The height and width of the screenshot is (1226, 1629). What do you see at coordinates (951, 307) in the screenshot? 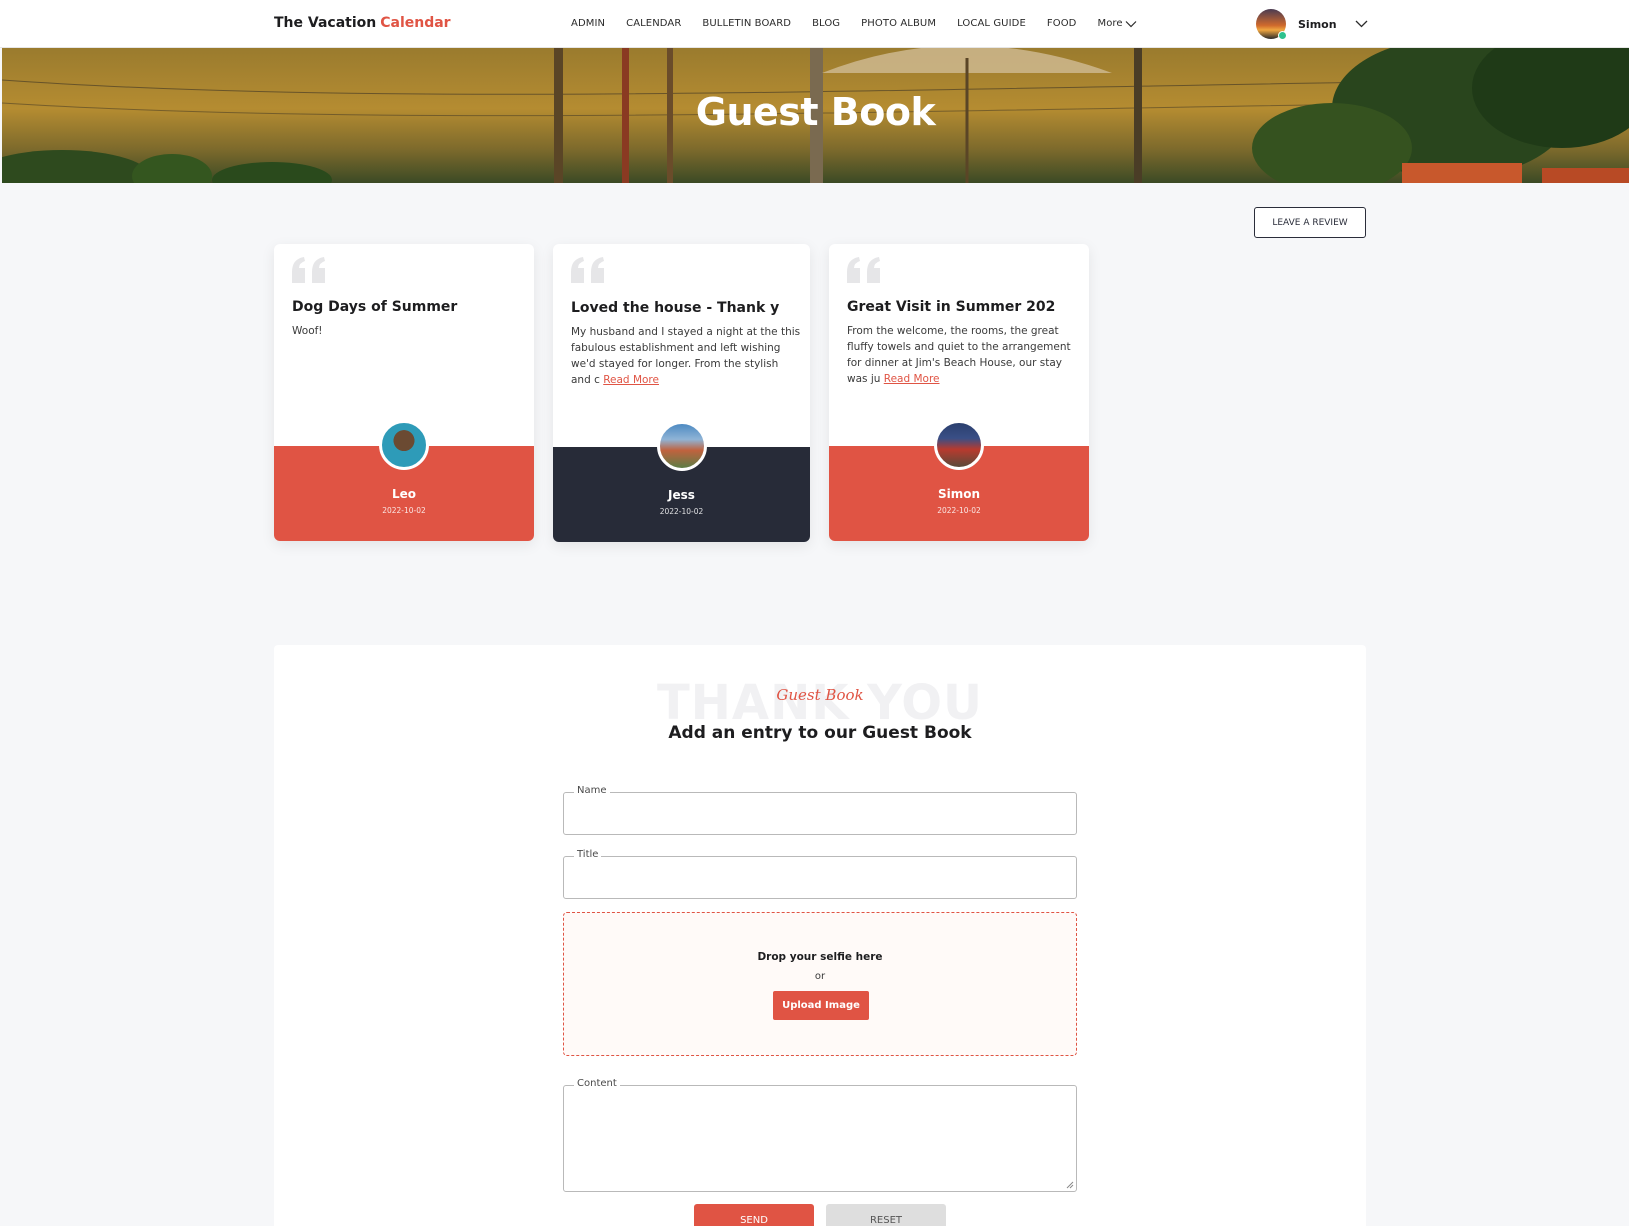
I see `review-title: Great Visit in Summer 202` at bounding box center [951, 307].